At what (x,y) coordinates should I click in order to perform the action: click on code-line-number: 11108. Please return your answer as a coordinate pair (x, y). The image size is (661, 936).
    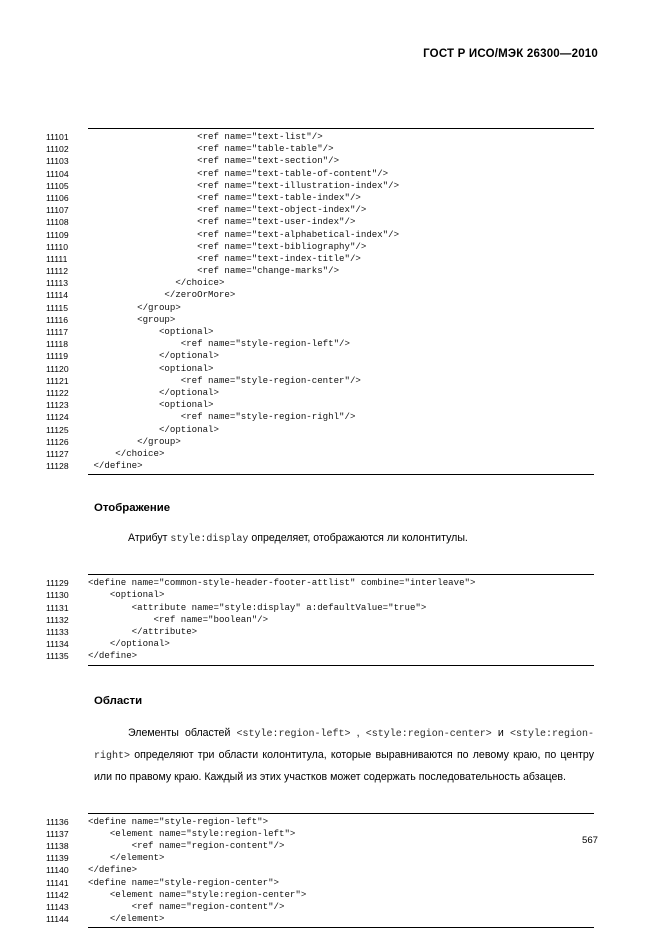
    Looking at the image, I should click on (57, 222).